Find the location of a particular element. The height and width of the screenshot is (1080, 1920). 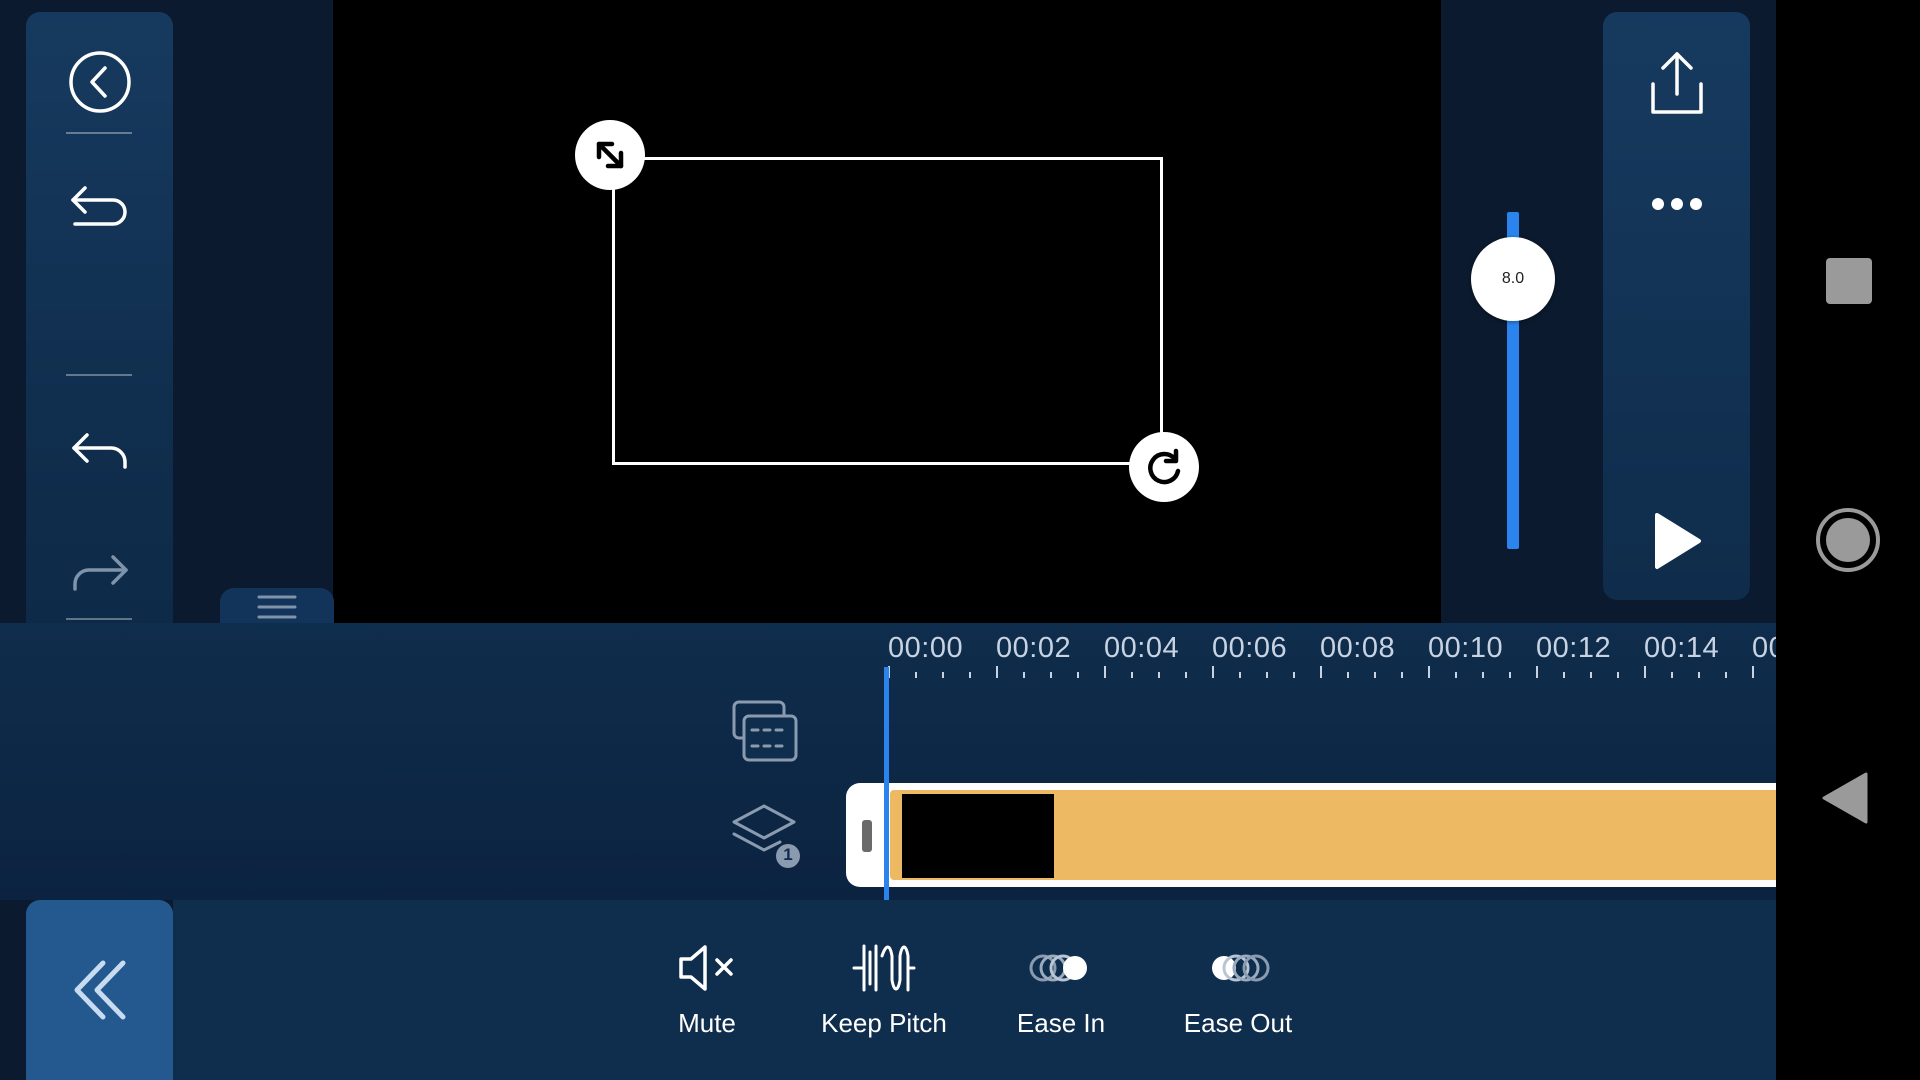

selection-box is located at coordinates (887, 311).